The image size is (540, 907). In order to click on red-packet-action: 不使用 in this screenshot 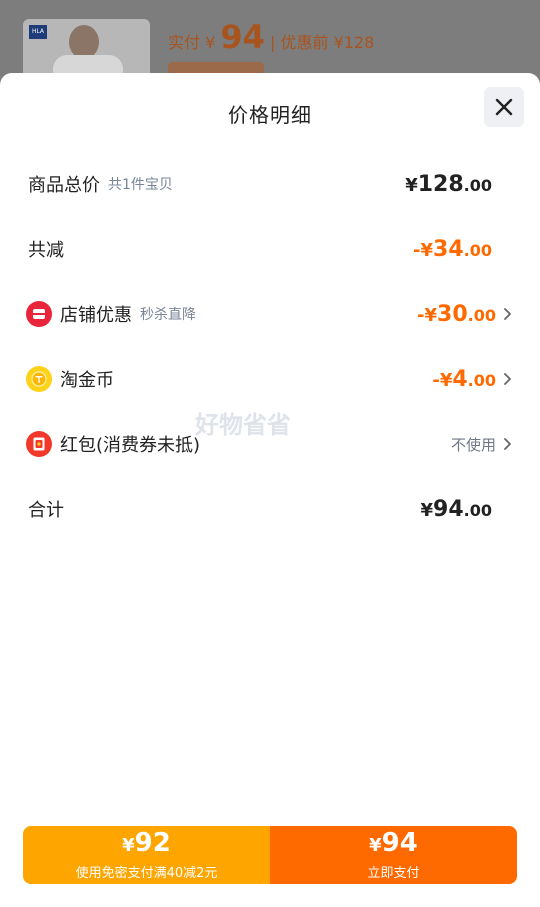, I will do `click(473, 444)`.